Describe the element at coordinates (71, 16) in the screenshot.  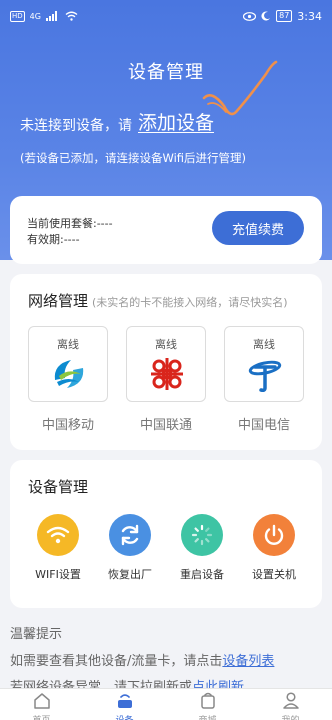
I see `wifi-status-icon` at that location.